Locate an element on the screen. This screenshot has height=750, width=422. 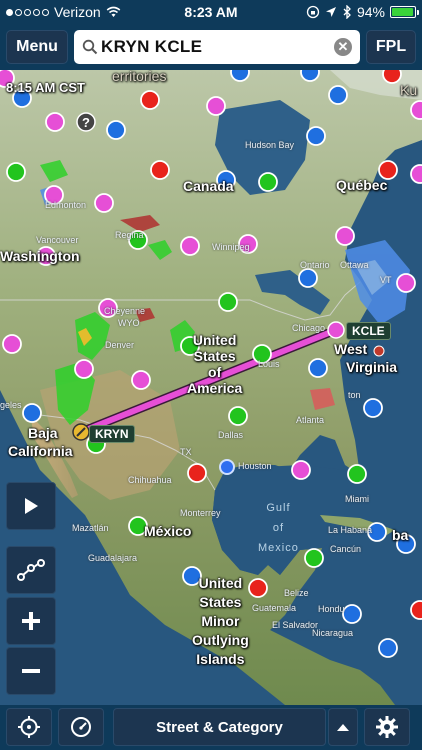
zoom-out-button is located at coordinates (31, 671).